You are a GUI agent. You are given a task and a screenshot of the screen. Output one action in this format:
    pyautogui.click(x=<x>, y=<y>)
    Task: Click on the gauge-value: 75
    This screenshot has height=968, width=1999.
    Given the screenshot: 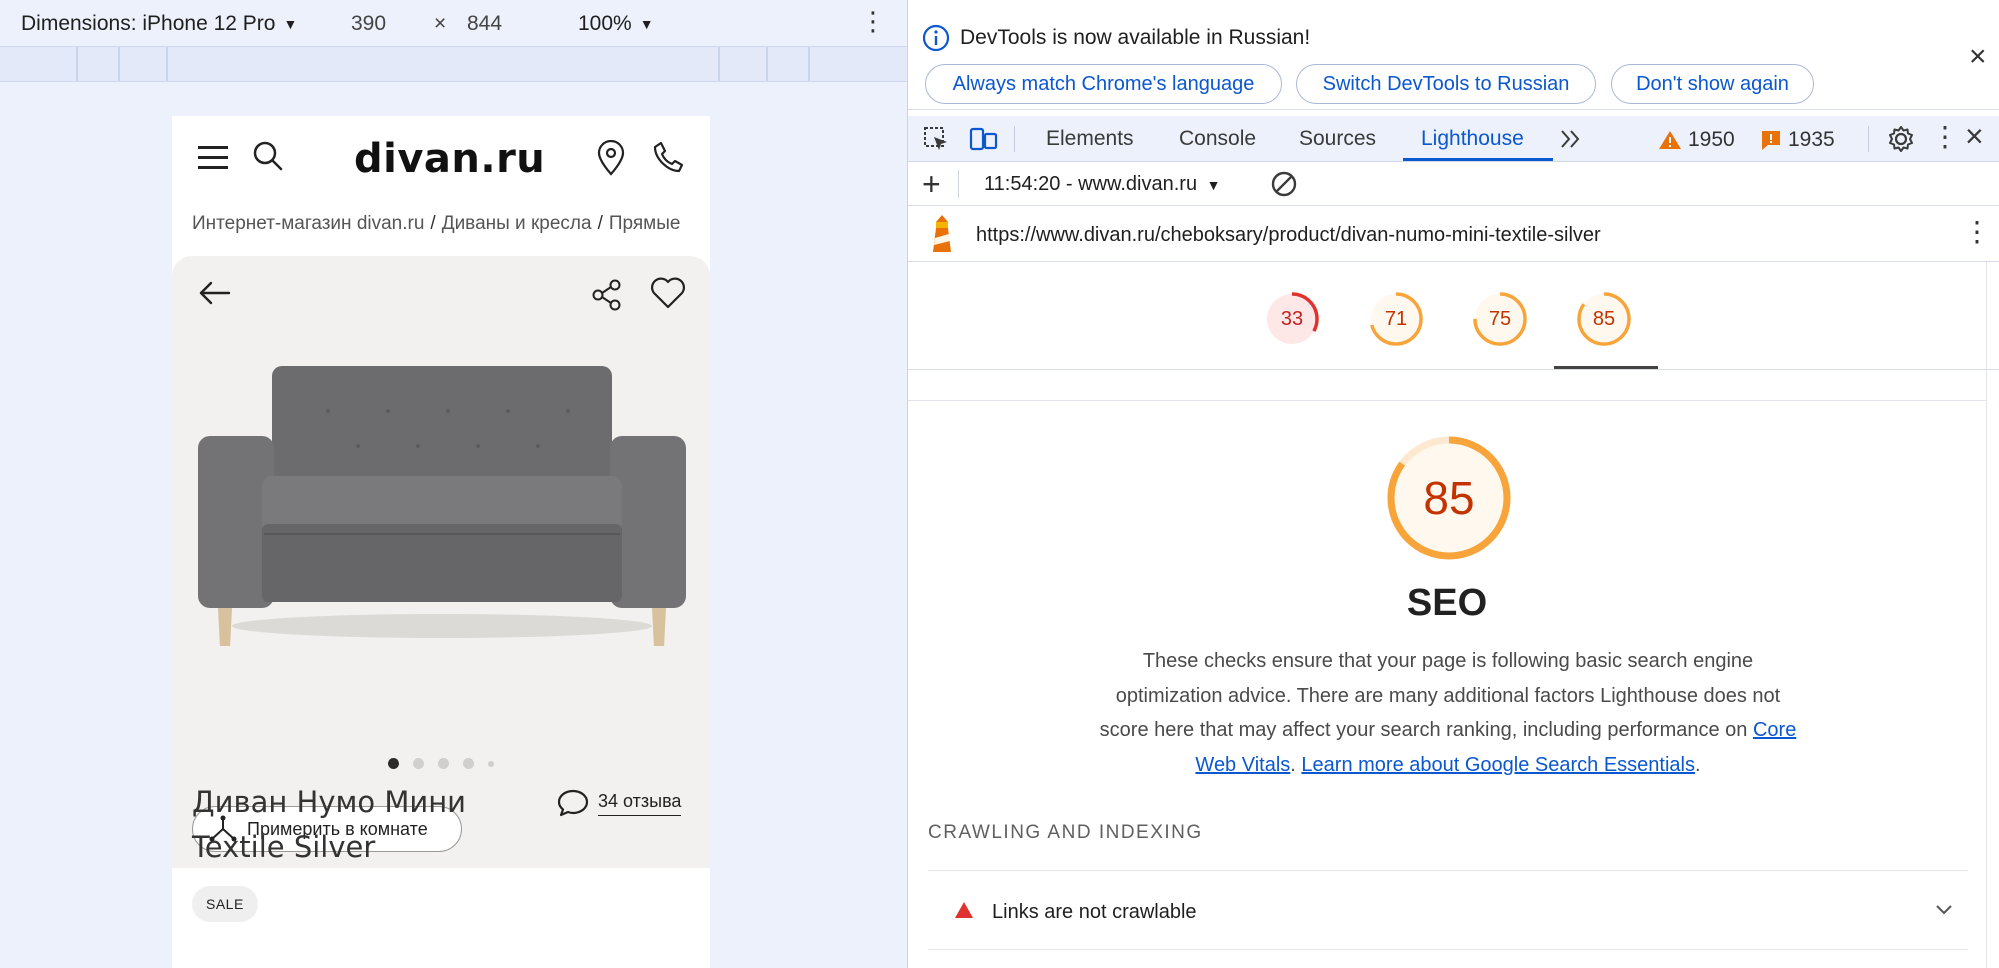 What is the action you would take?
    pyautogui.click(x=1500, y=319)
    